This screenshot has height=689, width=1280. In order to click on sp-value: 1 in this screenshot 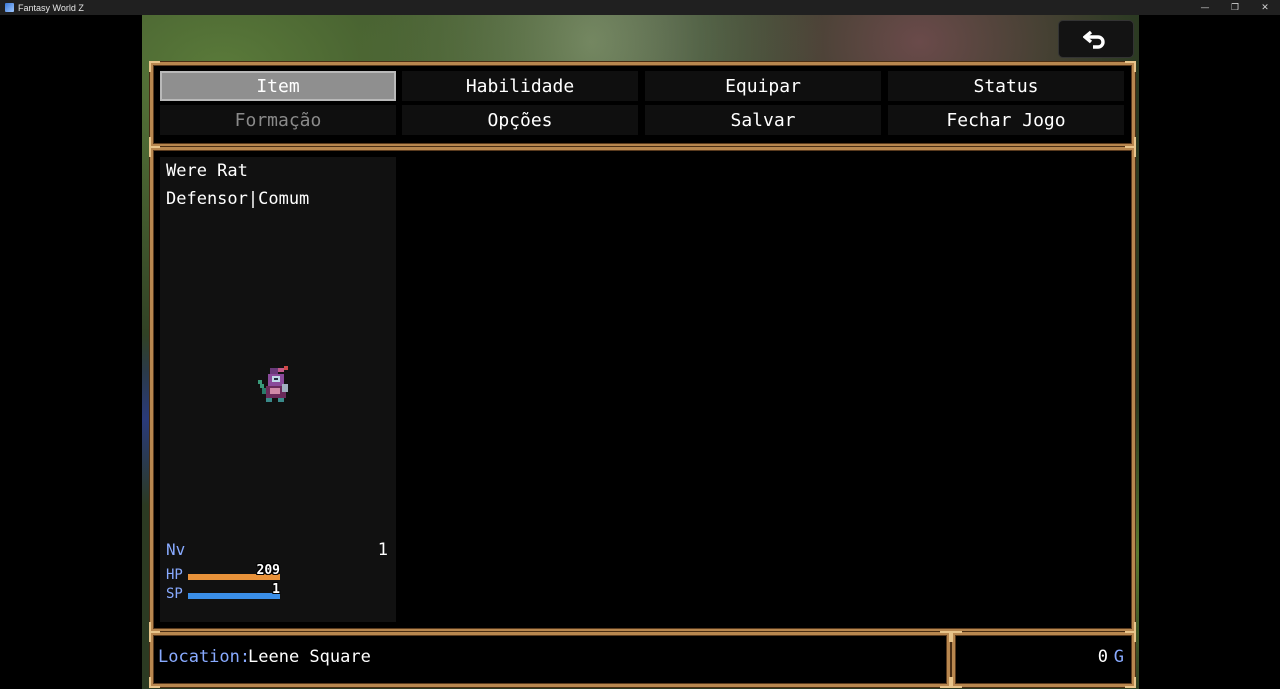, I will do `click(276, 589)`.